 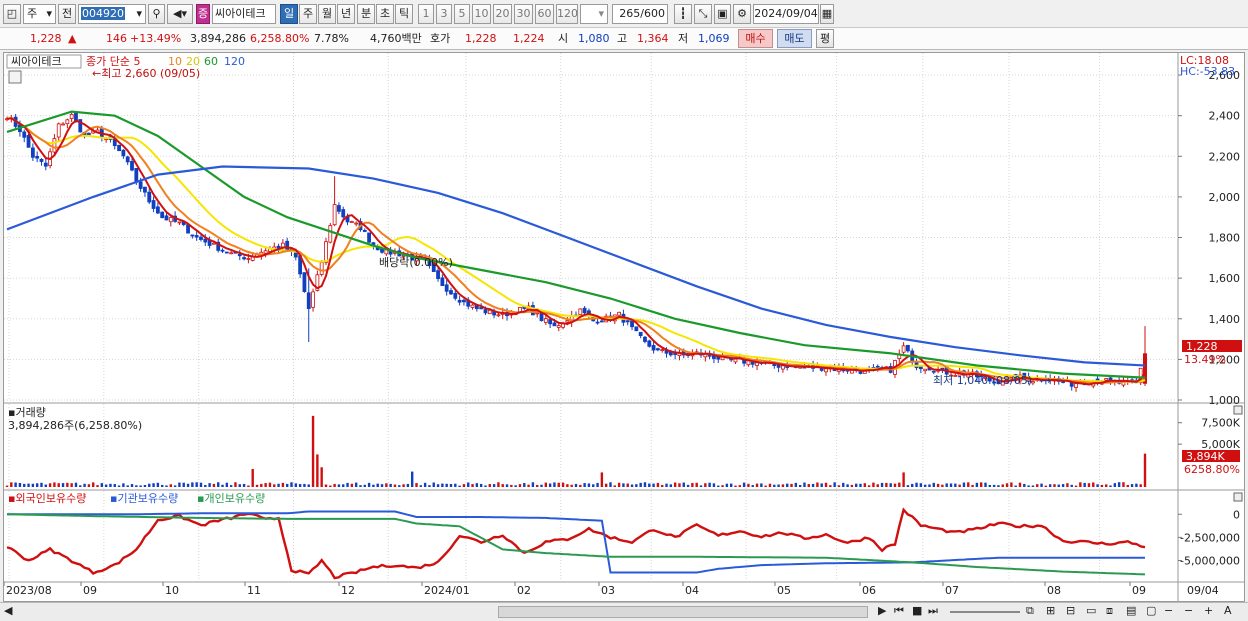 I want to click on box-icon: ▢, so click(x=1151, y=610).